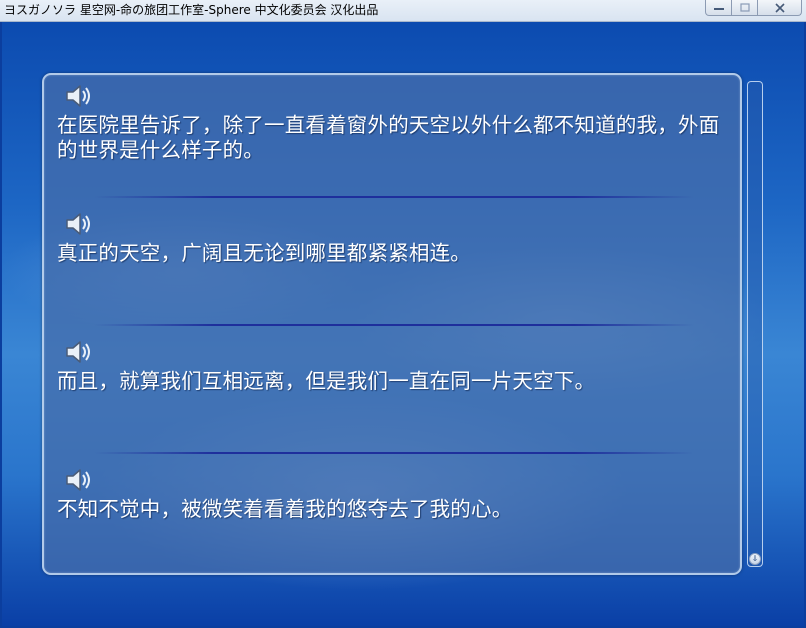 The image size is (806, 628). I want to click on title-bar: ヨスガノソラ 星空网-命の旅团工作室-Sphere 中文化委员会 汉化出品, so click(403, 11).